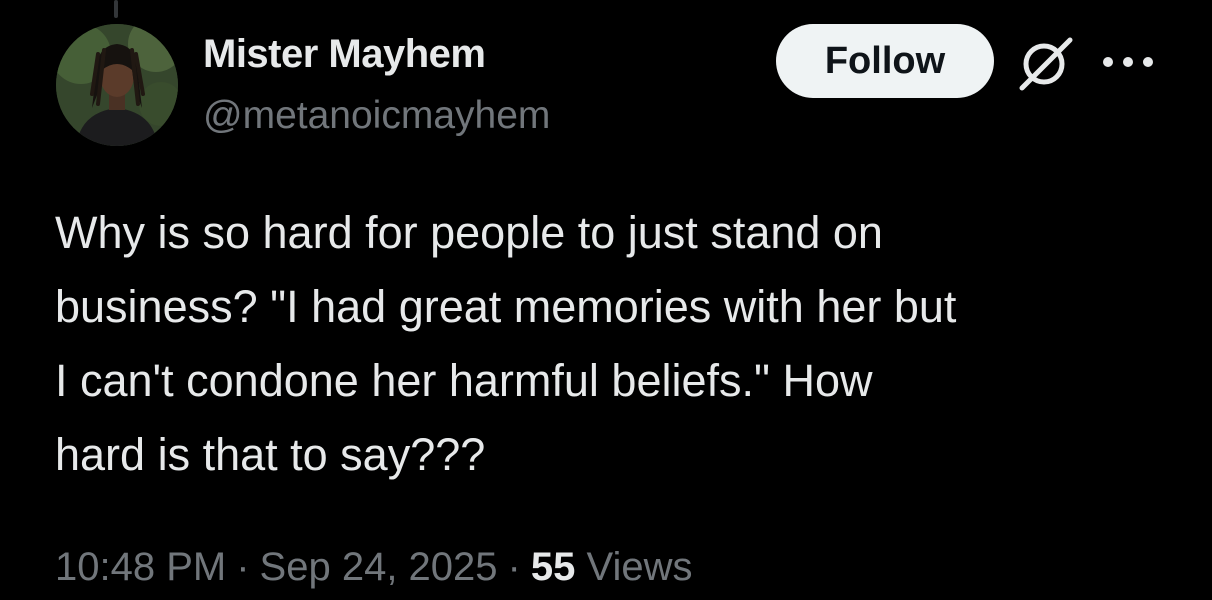 This screenshot has width=1212, height=600. Describe the element at coordinates (140, 567) in the screenshot. I see `tweet-time: 10:48 PM` at that location.